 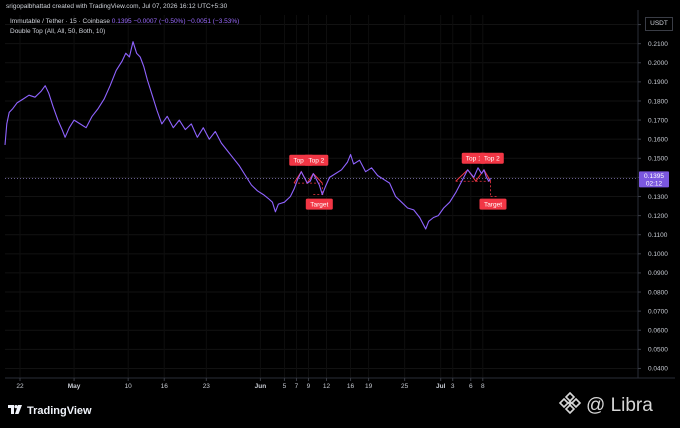 I want to click on x-tick-label: 10, so click(x=129, y=386).